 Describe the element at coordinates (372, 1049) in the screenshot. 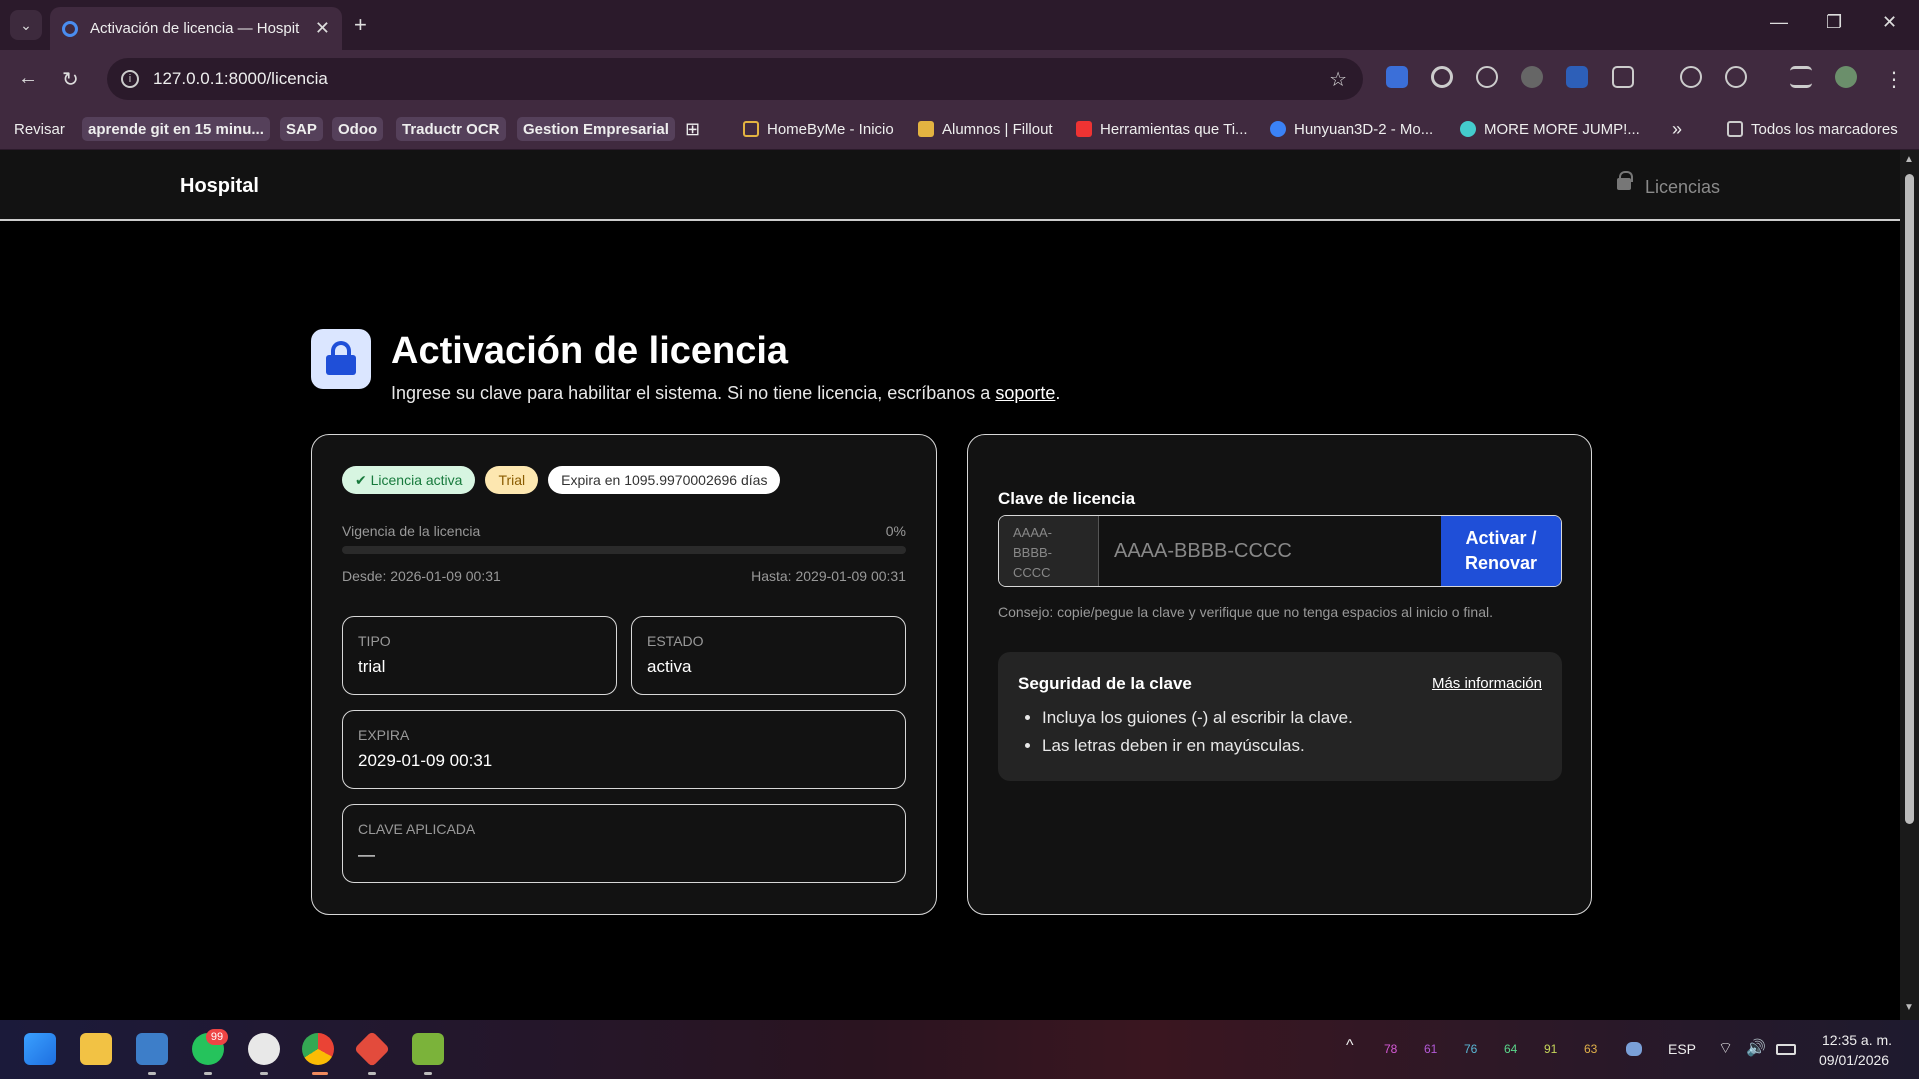

I see `git-icon` at that location.